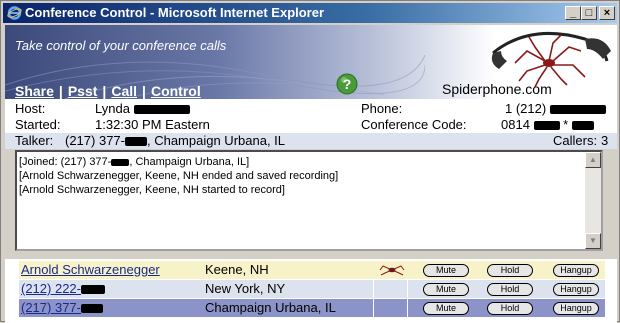 This screenshot has width=620, height=323. I want to click on participant-name: Arnold Schwarzenegger, so click(90, 270).